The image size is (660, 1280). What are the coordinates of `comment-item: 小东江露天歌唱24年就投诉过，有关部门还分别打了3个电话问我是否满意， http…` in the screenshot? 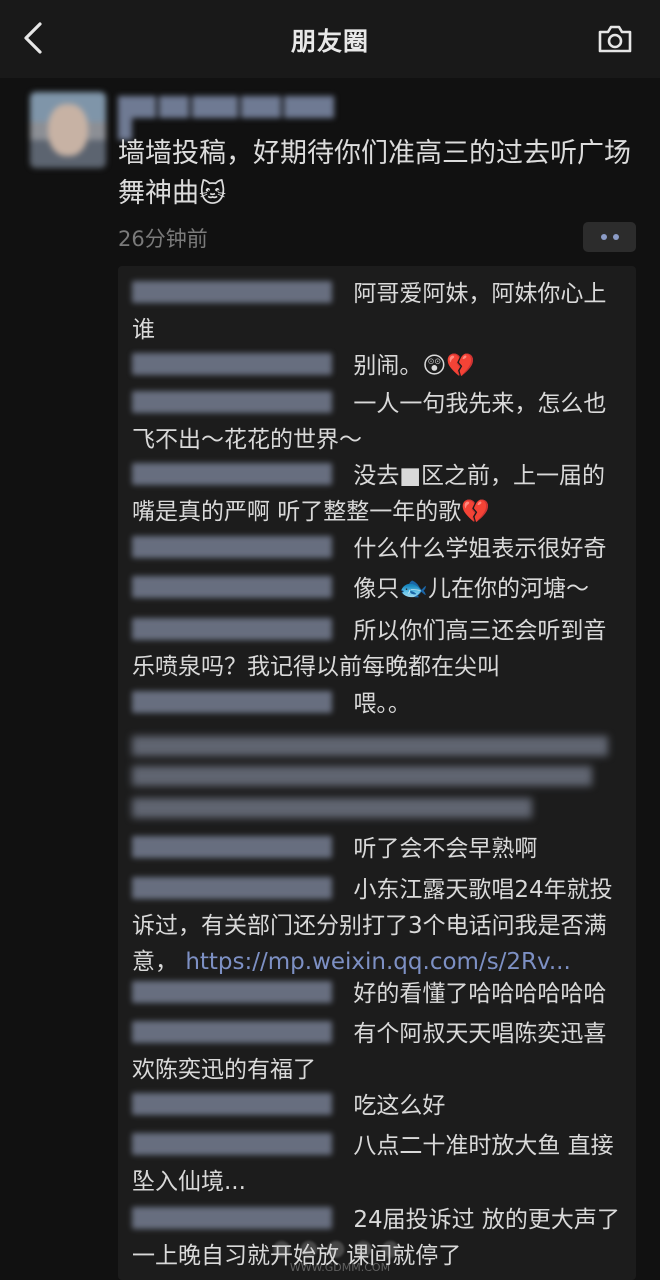 It's located at (378, 926).